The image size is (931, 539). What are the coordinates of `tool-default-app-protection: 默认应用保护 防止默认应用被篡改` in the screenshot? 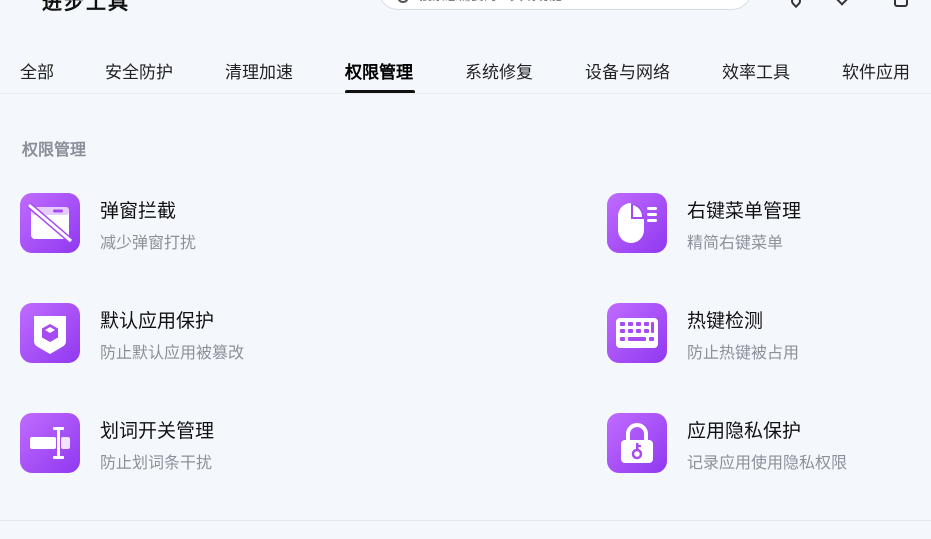 It's located at (180, 334).